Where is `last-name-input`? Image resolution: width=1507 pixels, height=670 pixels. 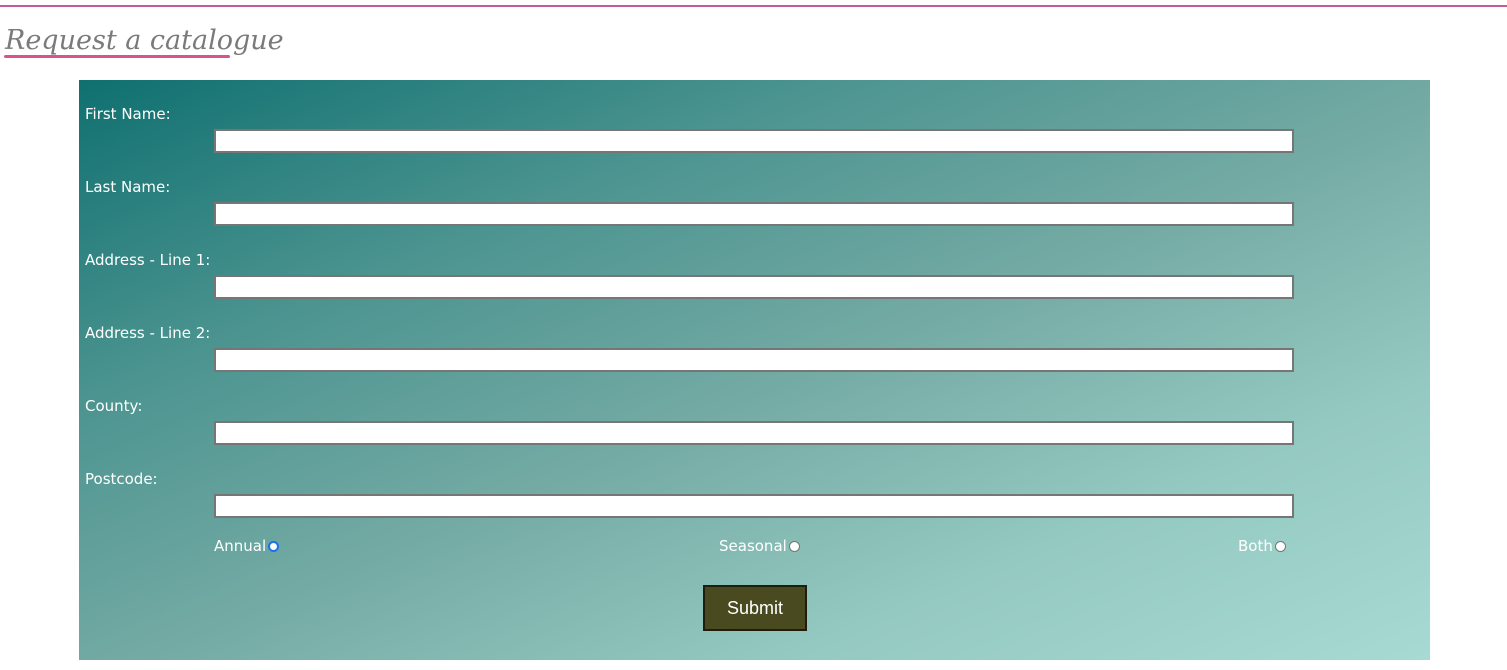
last-name-input is located at coordinates (754, 214).